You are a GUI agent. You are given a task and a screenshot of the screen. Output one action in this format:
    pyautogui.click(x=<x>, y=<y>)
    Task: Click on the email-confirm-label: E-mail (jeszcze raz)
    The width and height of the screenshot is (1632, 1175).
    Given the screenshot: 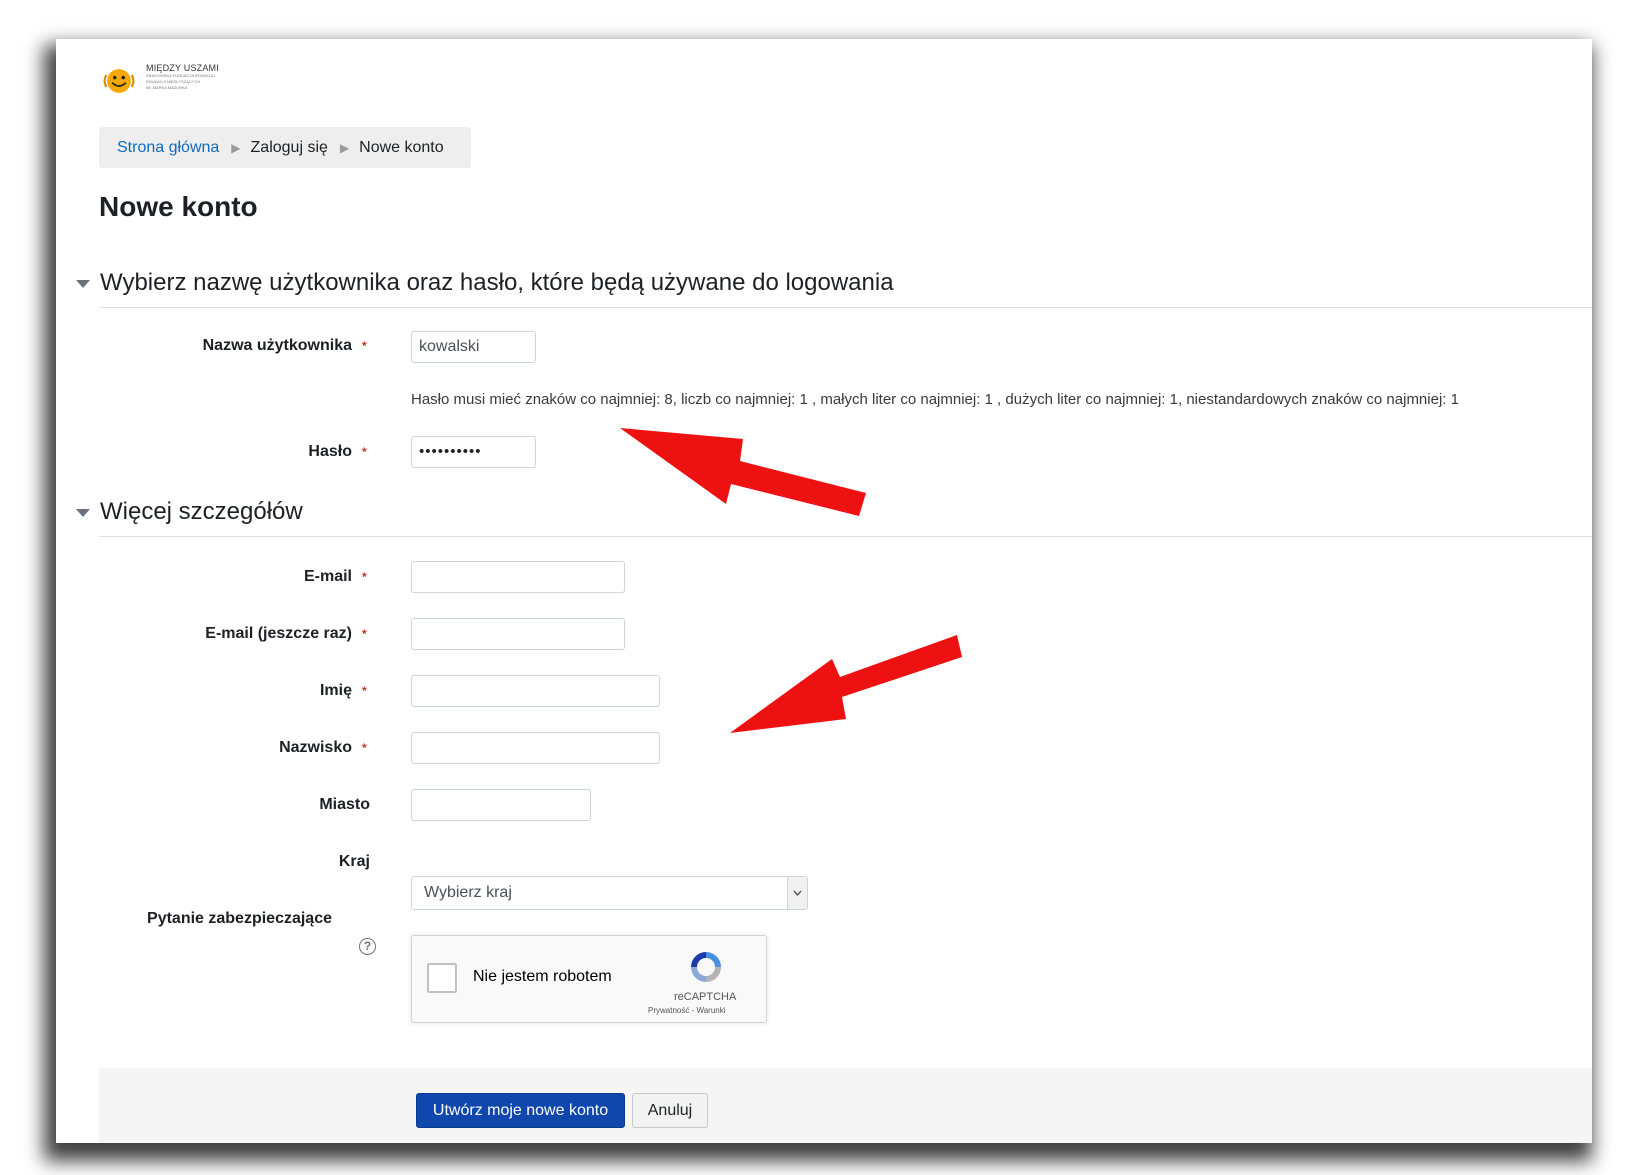 What is the action you would take?
    pyautogui.click(x=278, y=633)
    